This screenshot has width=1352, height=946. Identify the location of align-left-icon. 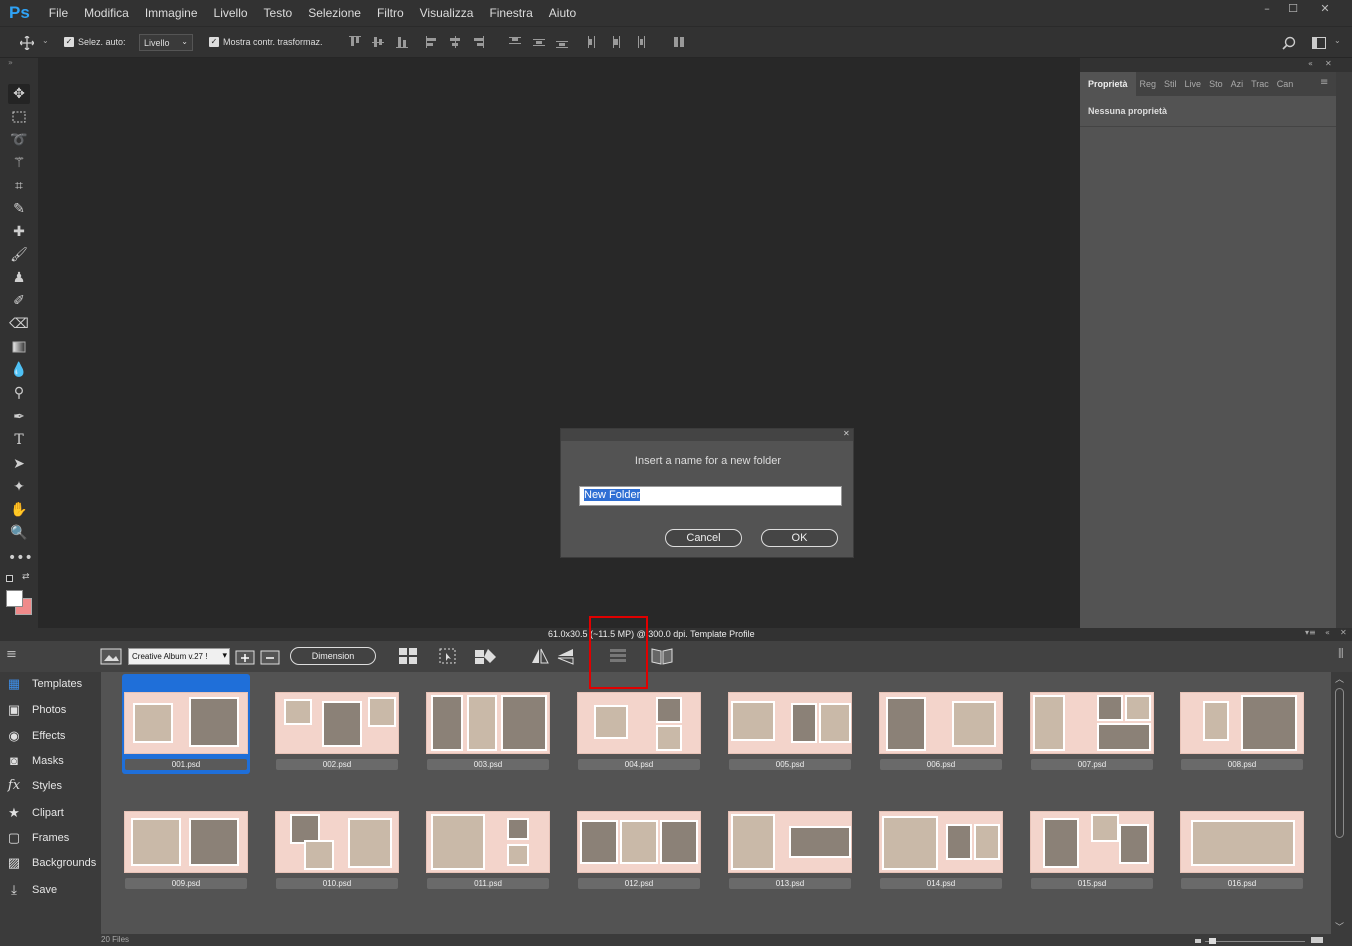
(432, 42).